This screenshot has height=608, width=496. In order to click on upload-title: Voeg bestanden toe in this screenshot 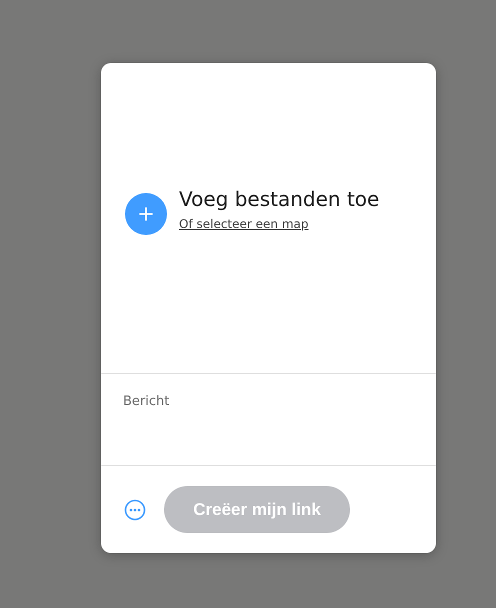, I will do `click(279, 199)`.